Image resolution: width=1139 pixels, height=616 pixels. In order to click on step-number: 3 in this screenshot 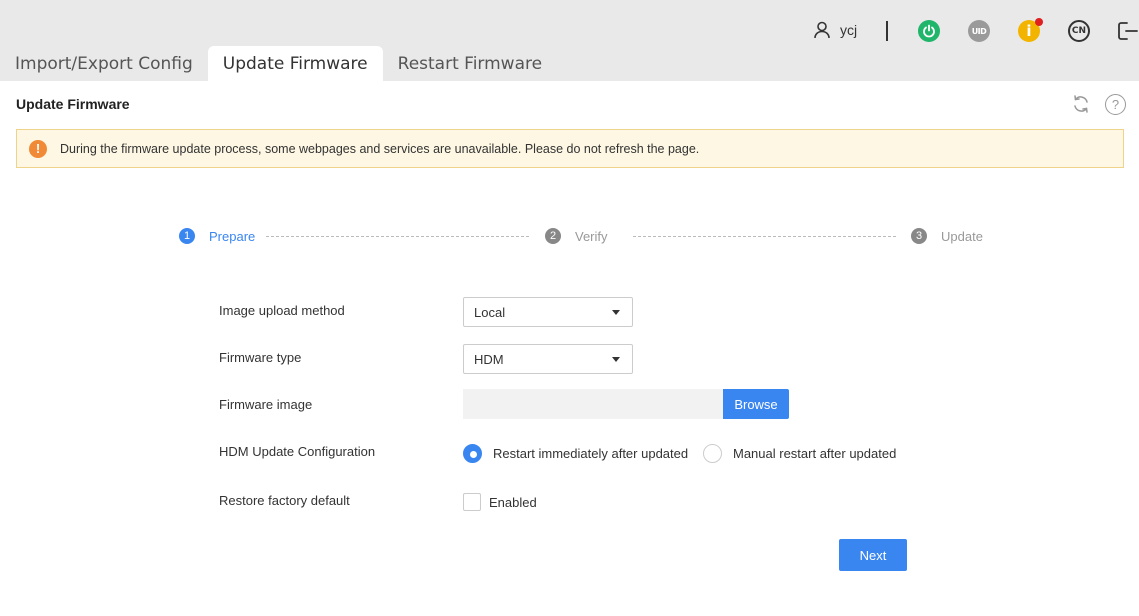, I will do `click(919, 236)`.